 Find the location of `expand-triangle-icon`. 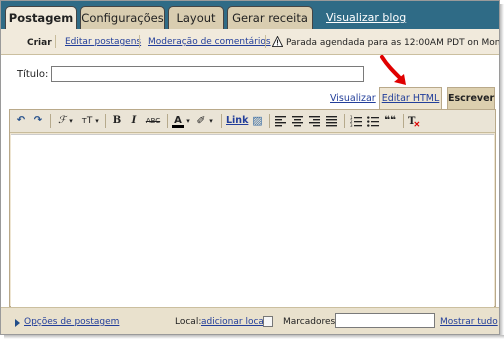

expand-triangle-icon is located at coordinates (17, 323).